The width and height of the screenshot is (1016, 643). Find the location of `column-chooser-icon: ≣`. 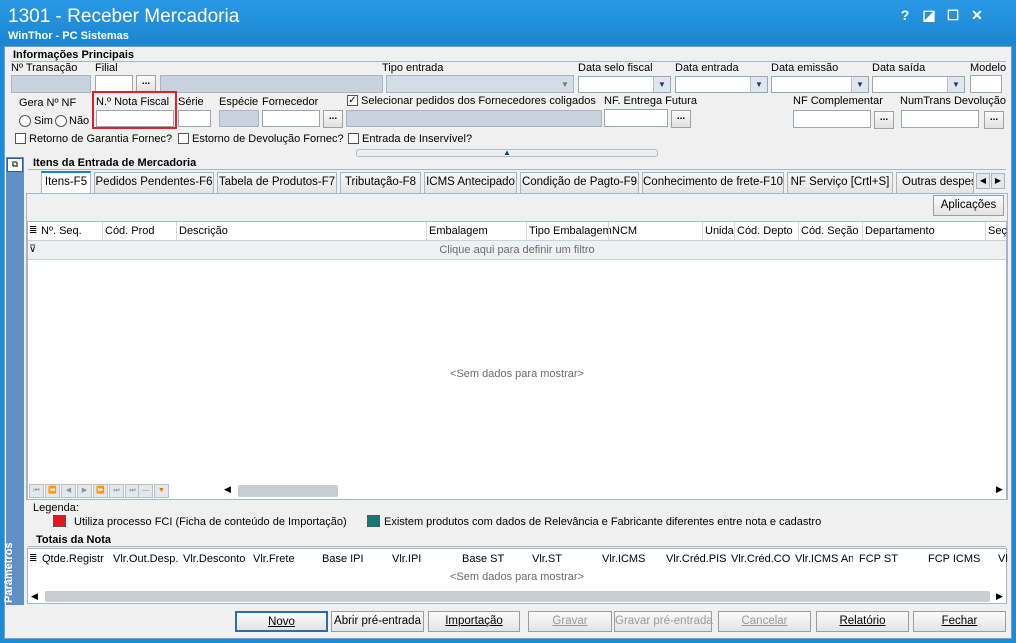

column-chooser-icon: ≣ is located at coordinates (33, 230).